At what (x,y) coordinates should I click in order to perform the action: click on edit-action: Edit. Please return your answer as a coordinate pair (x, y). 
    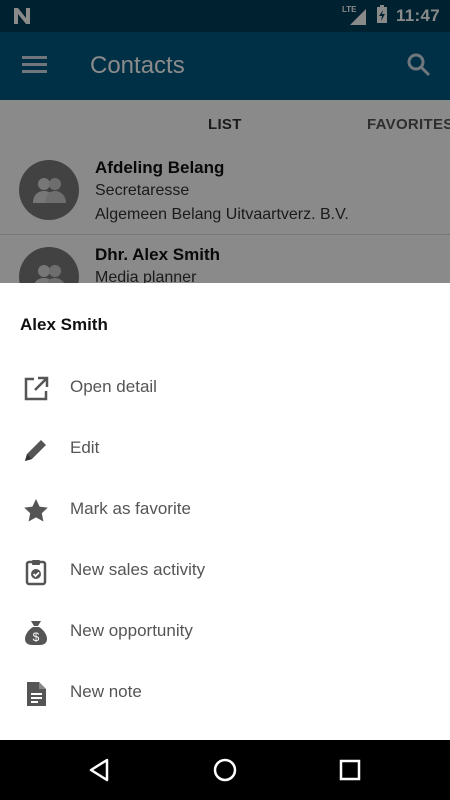
    Looking at the image, I should click on (225, 448).